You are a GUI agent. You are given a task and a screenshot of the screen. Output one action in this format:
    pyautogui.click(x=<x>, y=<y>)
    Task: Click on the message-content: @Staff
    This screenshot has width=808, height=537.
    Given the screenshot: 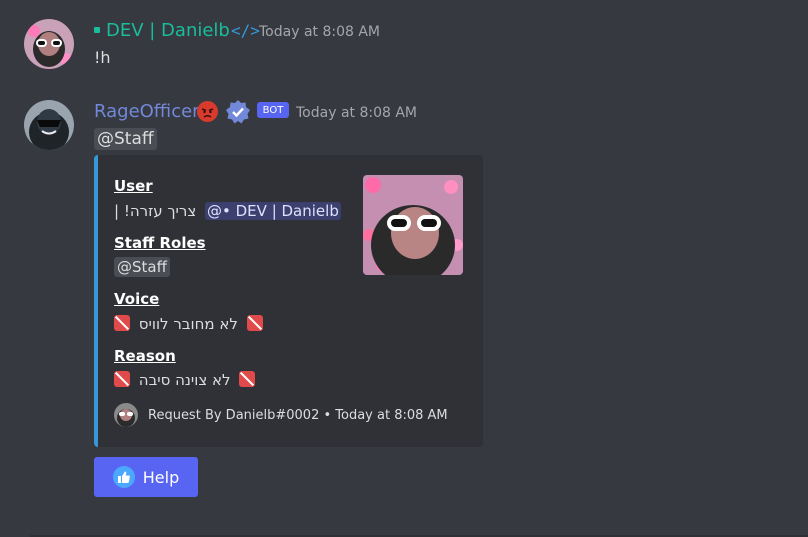 What is the action you would take?
    pyautogui.click(x=125, y=139)
    